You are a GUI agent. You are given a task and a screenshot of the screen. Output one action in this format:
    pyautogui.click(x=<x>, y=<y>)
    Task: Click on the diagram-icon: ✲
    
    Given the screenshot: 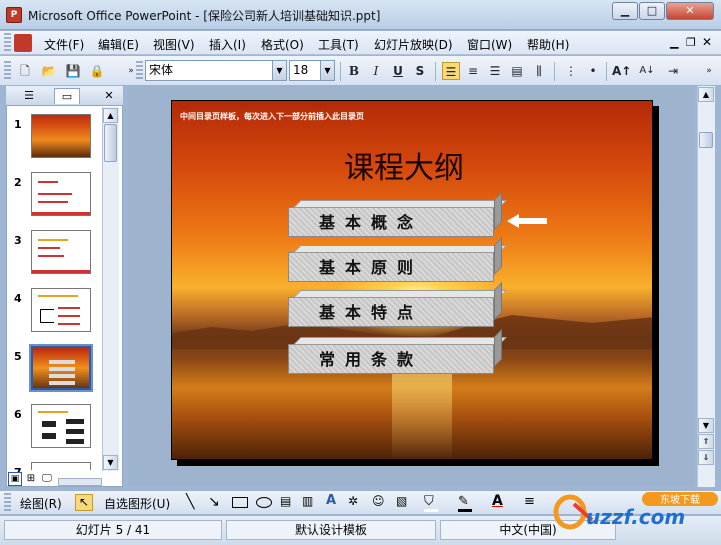 What is the action you would take?
    pyautogui.click(x=353, y=501)
    